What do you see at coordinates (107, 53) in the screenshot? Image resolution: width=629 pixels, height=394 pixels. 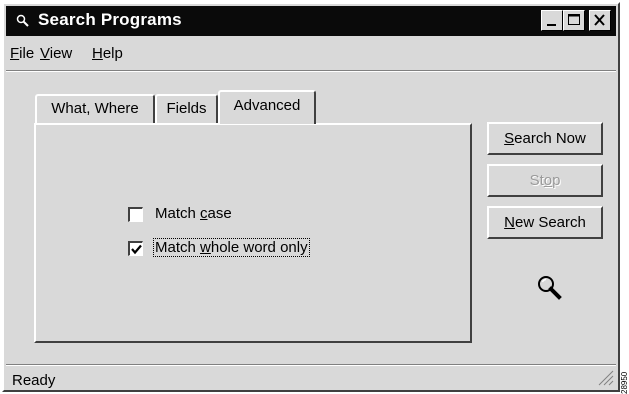 I see `menu-help: Help` at bounding box center [107, 53].